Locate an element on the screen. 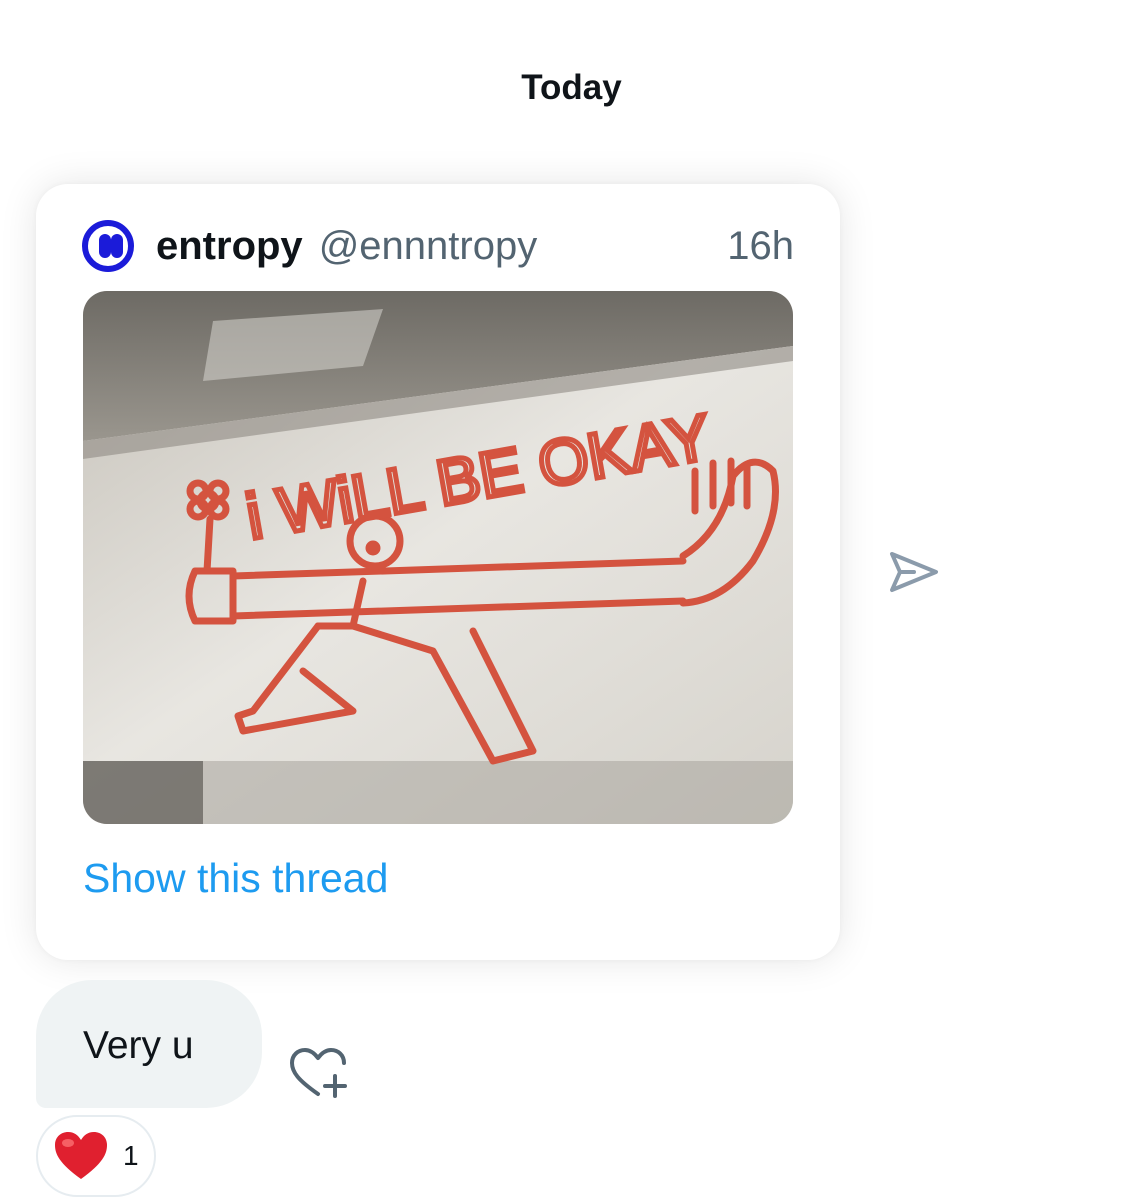 The width and height of the screenshot is (1143, 1200). reaction-chip: 1 is located at coordinates (96, 1156).